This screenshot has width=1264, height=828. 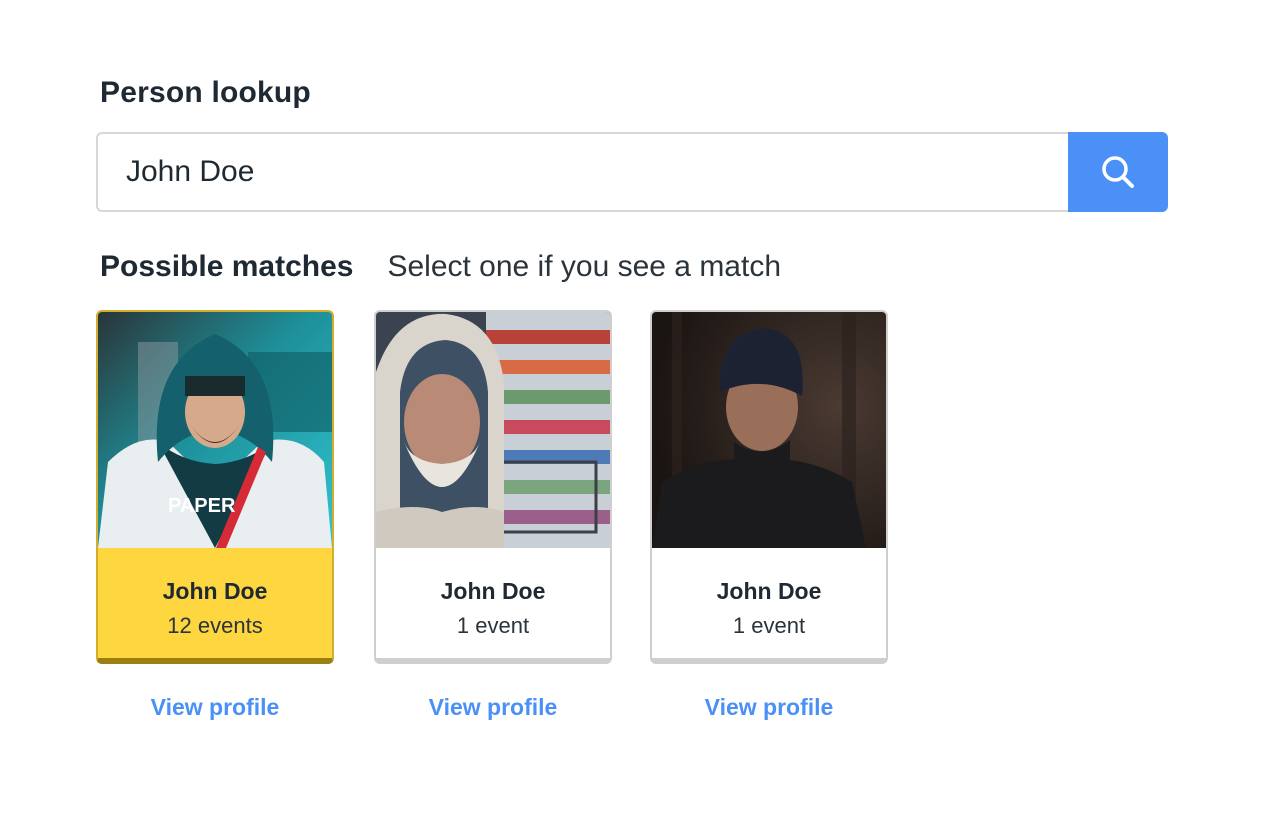 I want to click on search-bar, so click(x=632, y=172).